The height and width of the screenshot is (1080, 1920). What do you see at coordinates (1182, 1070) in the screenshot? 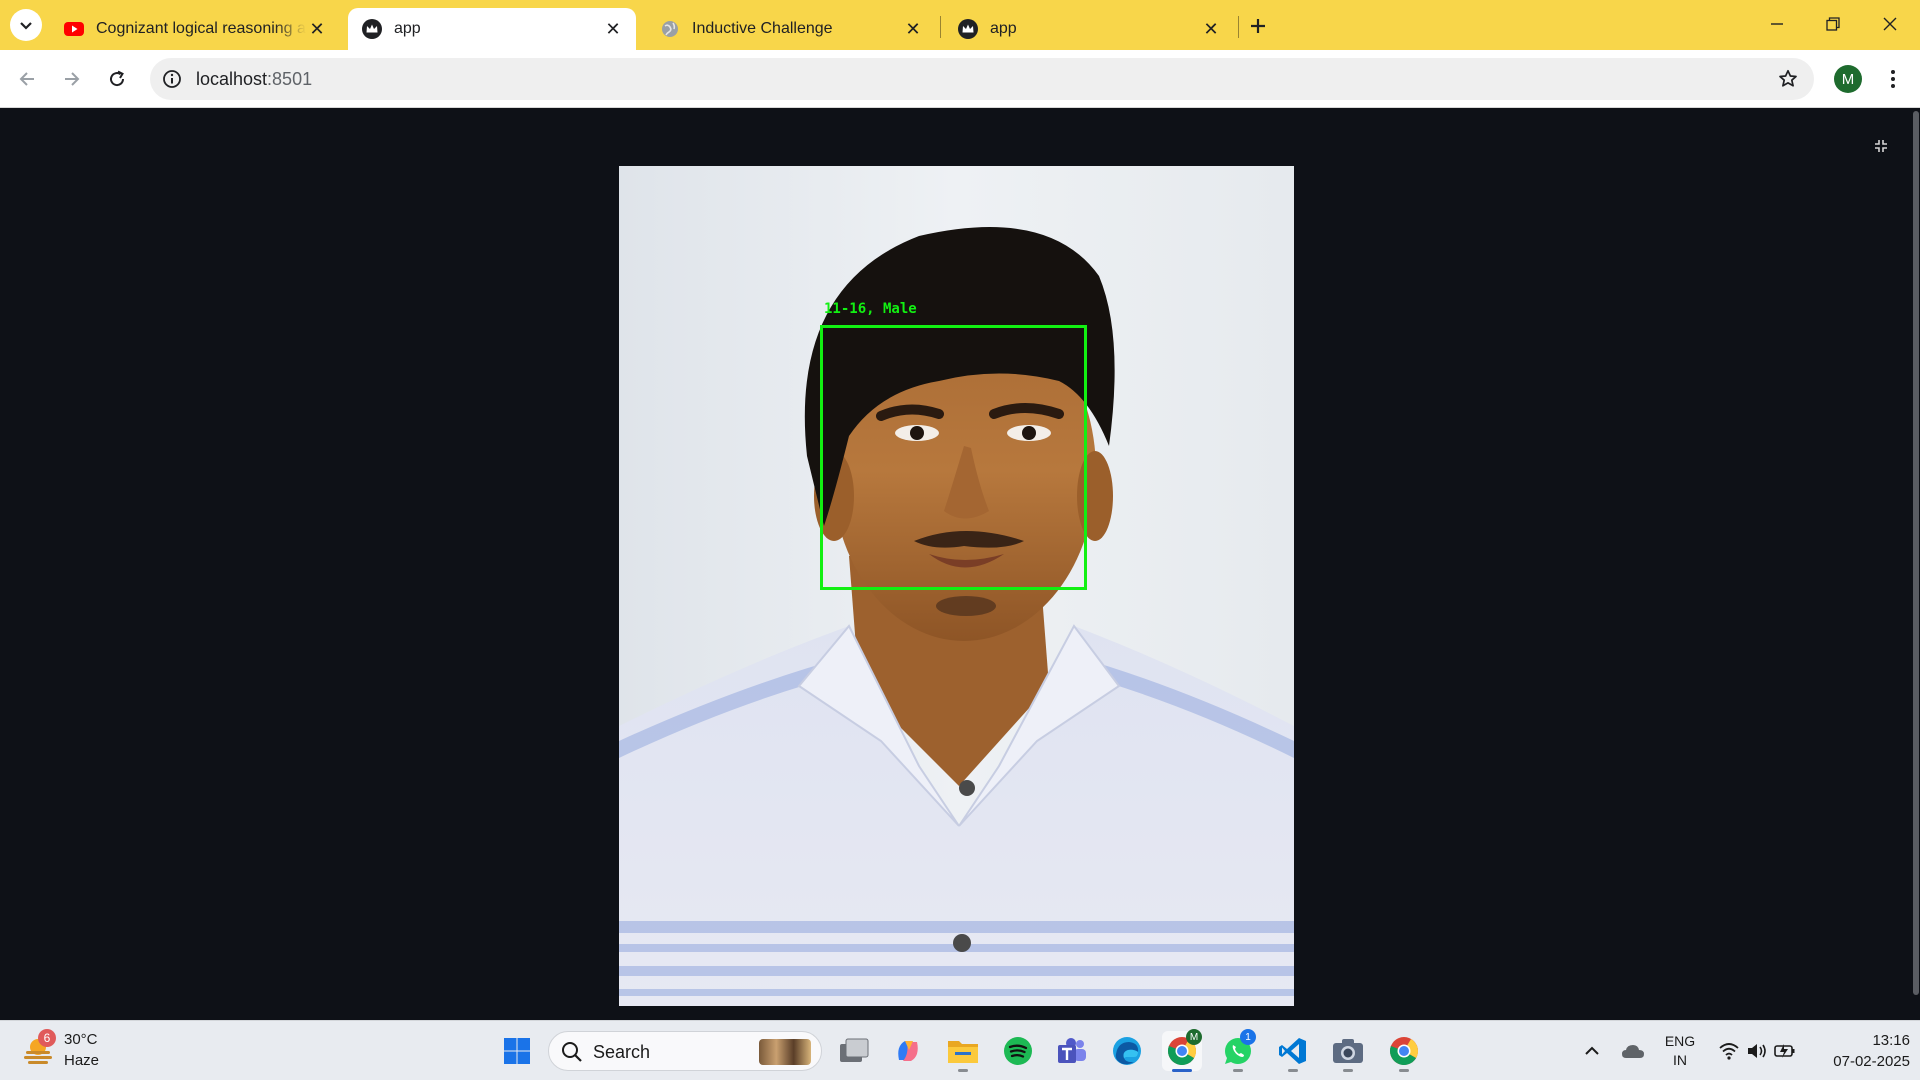
I see `active-indicator` at bounding box center [1182, 1070].